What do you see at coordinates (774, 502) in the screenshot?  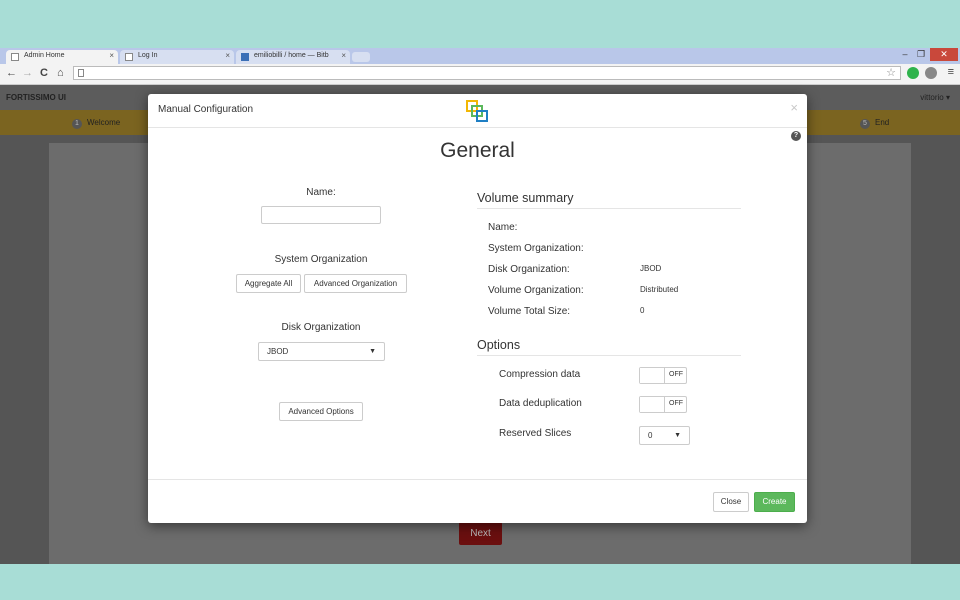 I see `create-button: Create` at bounding box center [774, 502].